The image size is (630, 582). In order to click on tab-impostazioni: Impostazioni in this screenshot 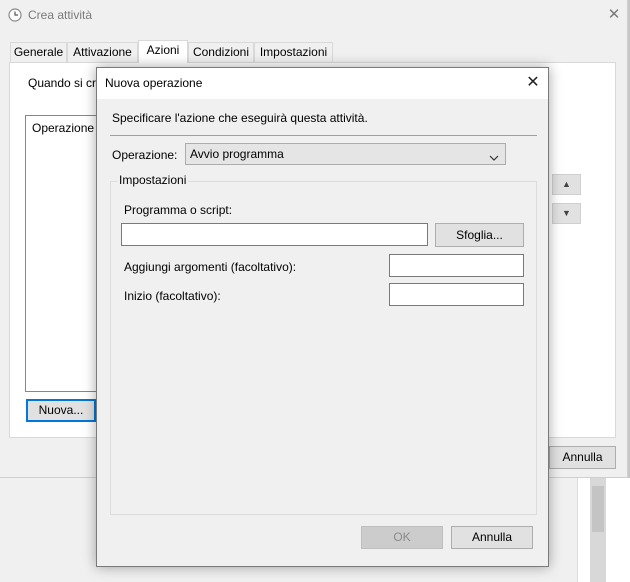, I will do `click(293, 52)`.